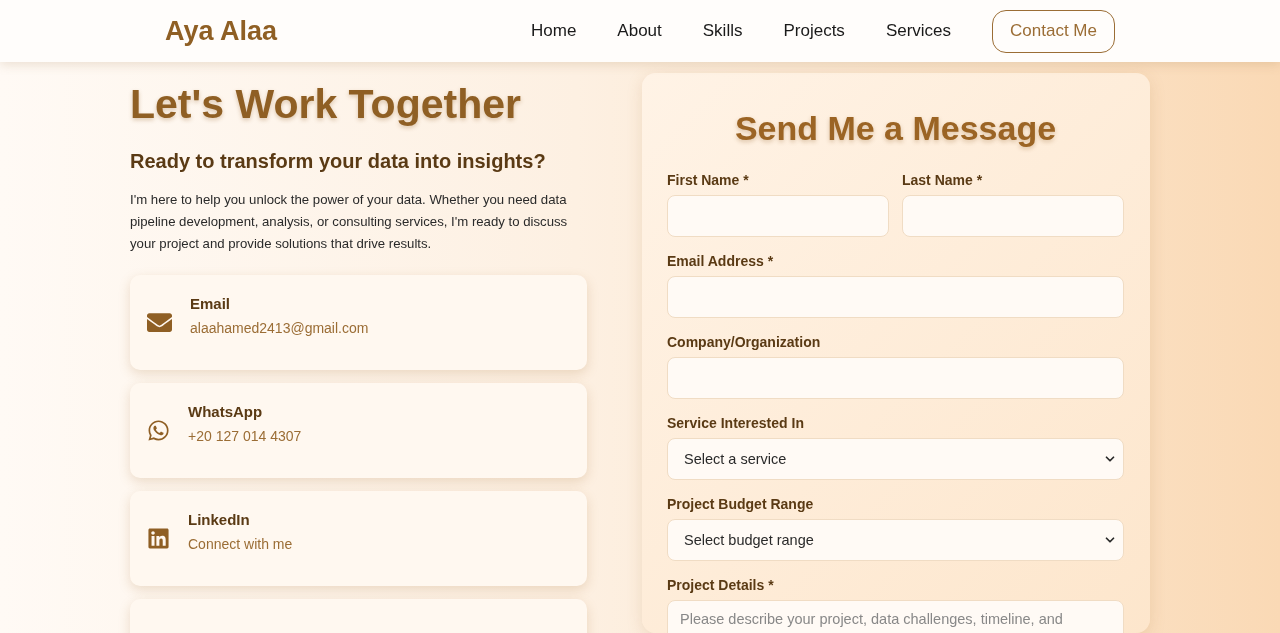 This screenshot has height=633, width=1280. I want to click on field-label: Service Interested In, so click(736, 423).